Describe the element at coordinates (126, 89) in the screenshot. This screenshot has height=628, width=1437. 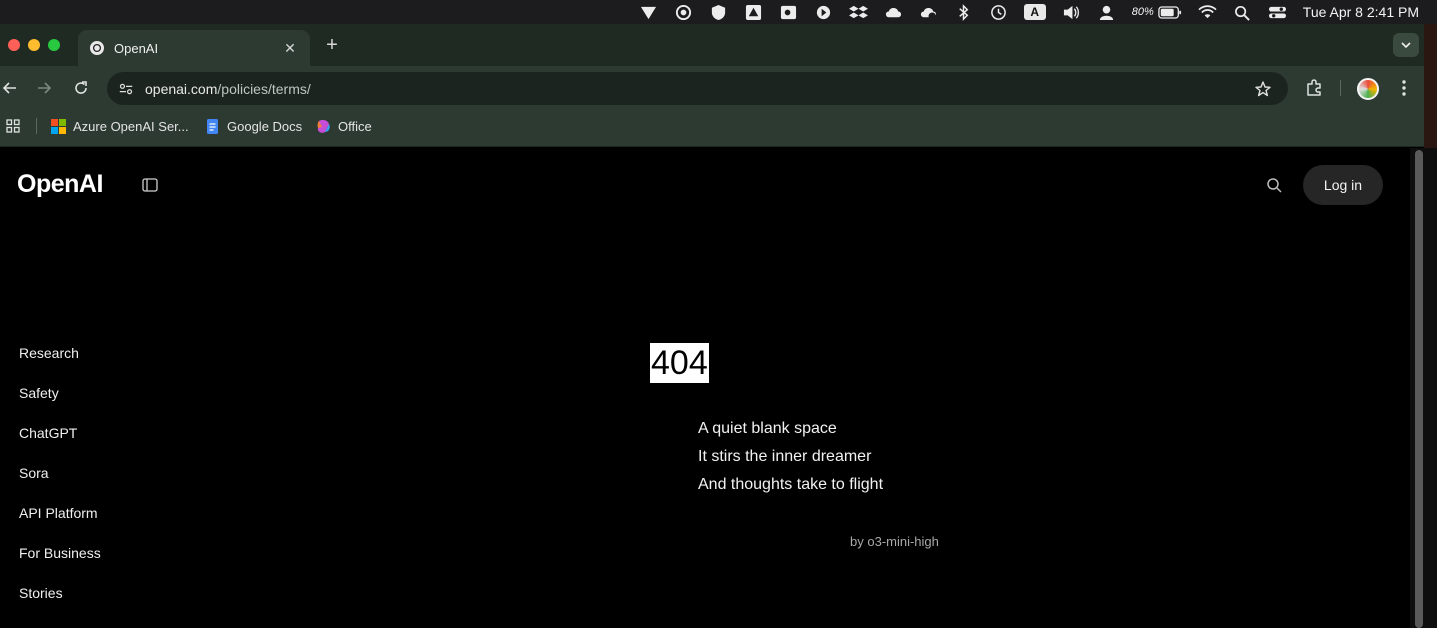
I see `site-settings-icon` at that location.